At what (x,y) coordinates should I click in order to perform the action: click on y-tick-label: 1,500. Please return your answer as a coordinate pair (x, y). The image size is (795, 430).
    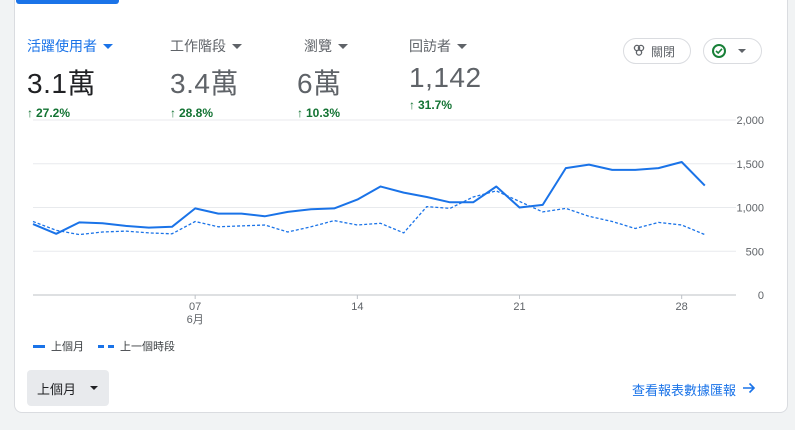
    Looking at the image, I should click on (750, 165).